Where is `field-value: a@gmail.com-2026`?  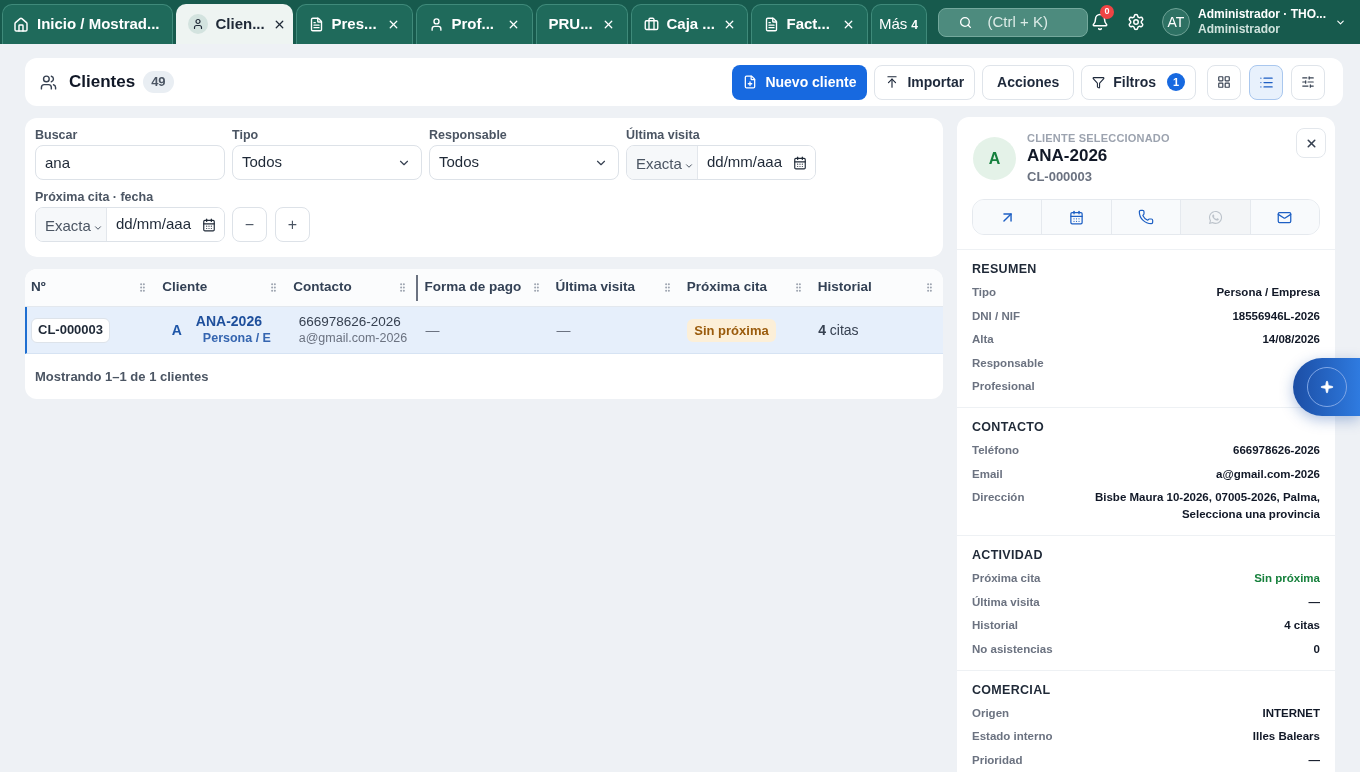
field-value: a@gmail.com-2026 is located at coordinates (1268, 474).